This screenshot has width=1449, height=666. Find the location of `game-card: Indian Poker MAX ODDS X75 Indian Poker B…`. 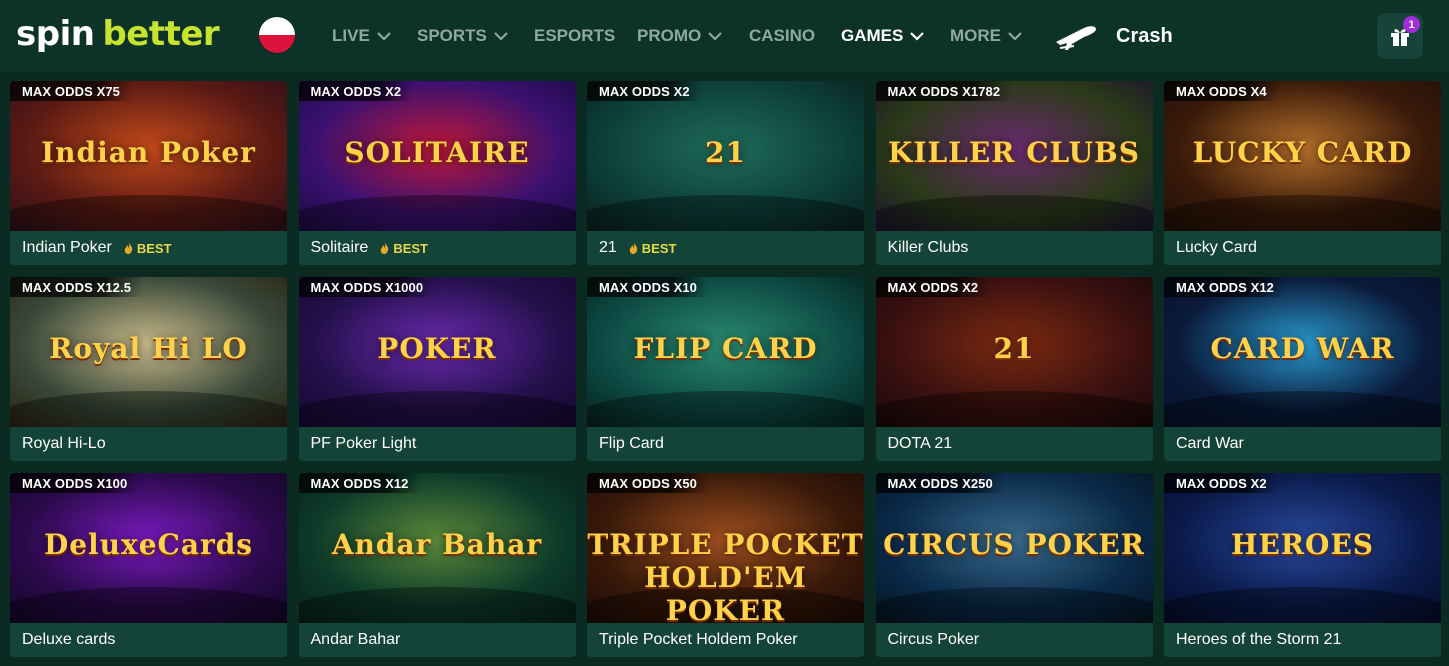

game-card: Indian Poker MAX ODDS X75 Indian Poker B… is located at coordinates (148, 173).